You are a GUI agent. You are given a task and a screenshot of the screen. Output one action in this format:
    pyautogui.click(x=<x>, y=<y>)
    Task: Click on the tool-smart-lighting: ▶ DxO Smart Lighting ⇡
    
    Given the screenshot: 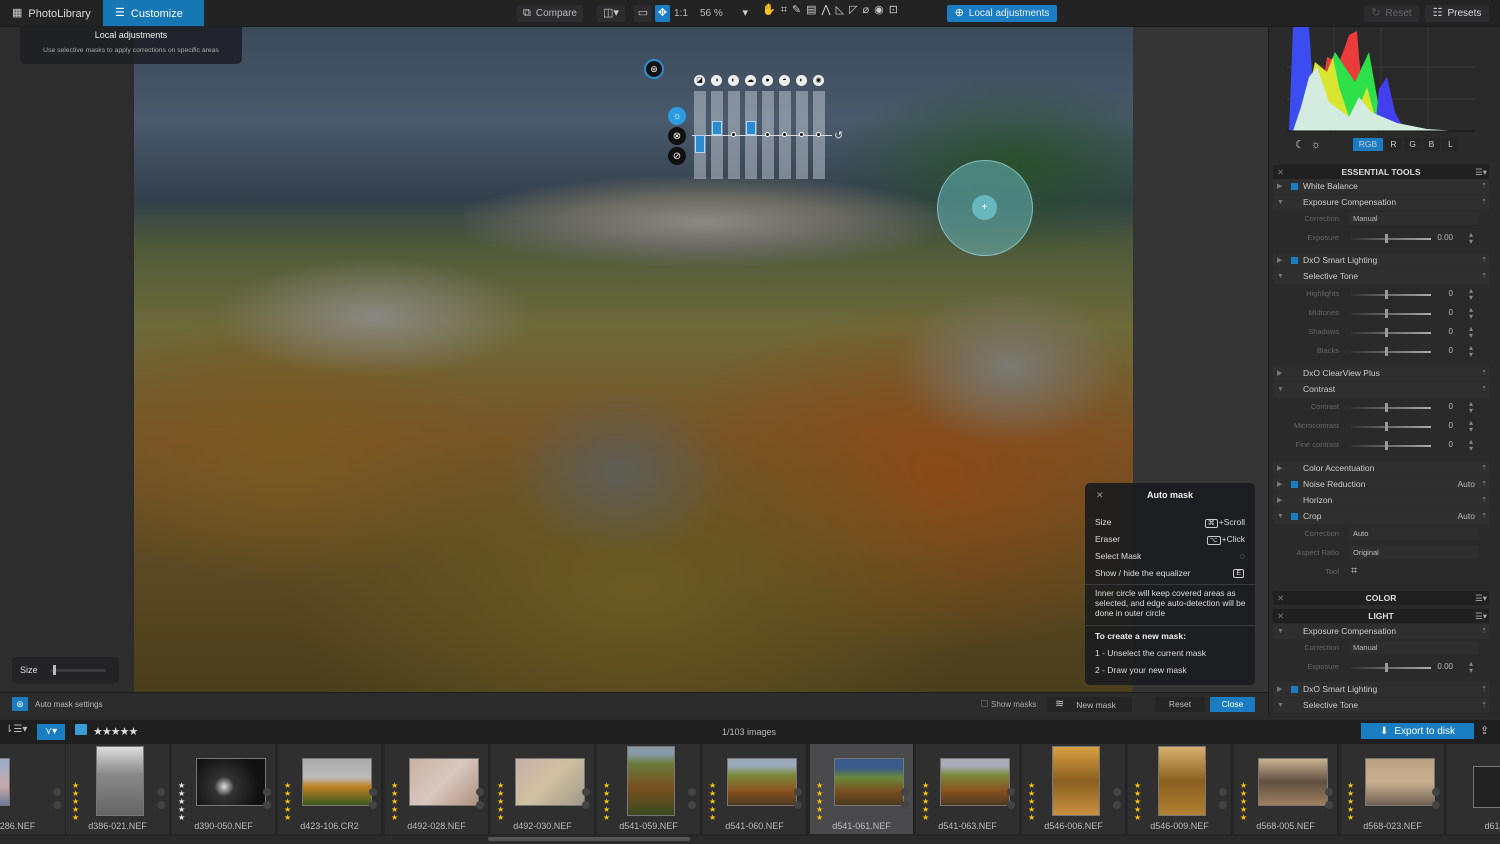 What is the action you would take?
    pyautogui.click(x=1381, y=260)
    